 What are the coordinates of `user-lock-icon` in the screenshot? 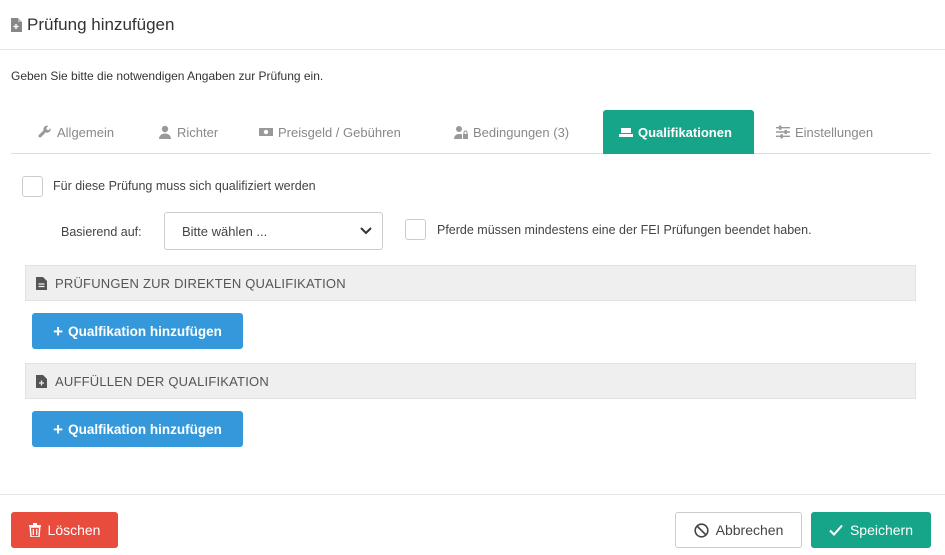 It's located at (461, 132).